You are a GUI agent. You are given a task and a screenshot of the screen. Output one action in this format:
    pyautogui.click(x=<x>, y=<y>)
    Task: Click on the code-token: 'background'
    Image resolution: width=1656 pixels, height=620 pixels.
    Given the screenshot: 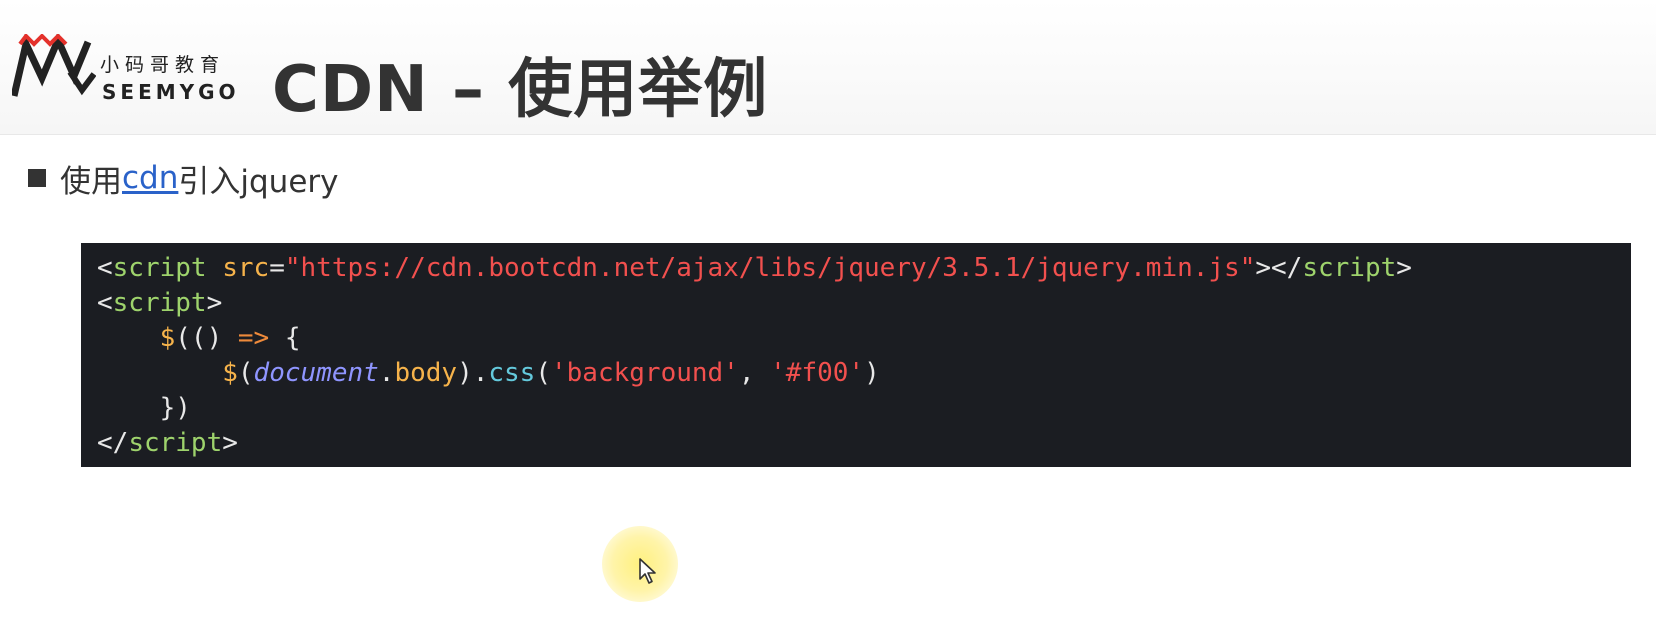 What is the action you would take?
    pyautogui.click(x=645, y=373)
    